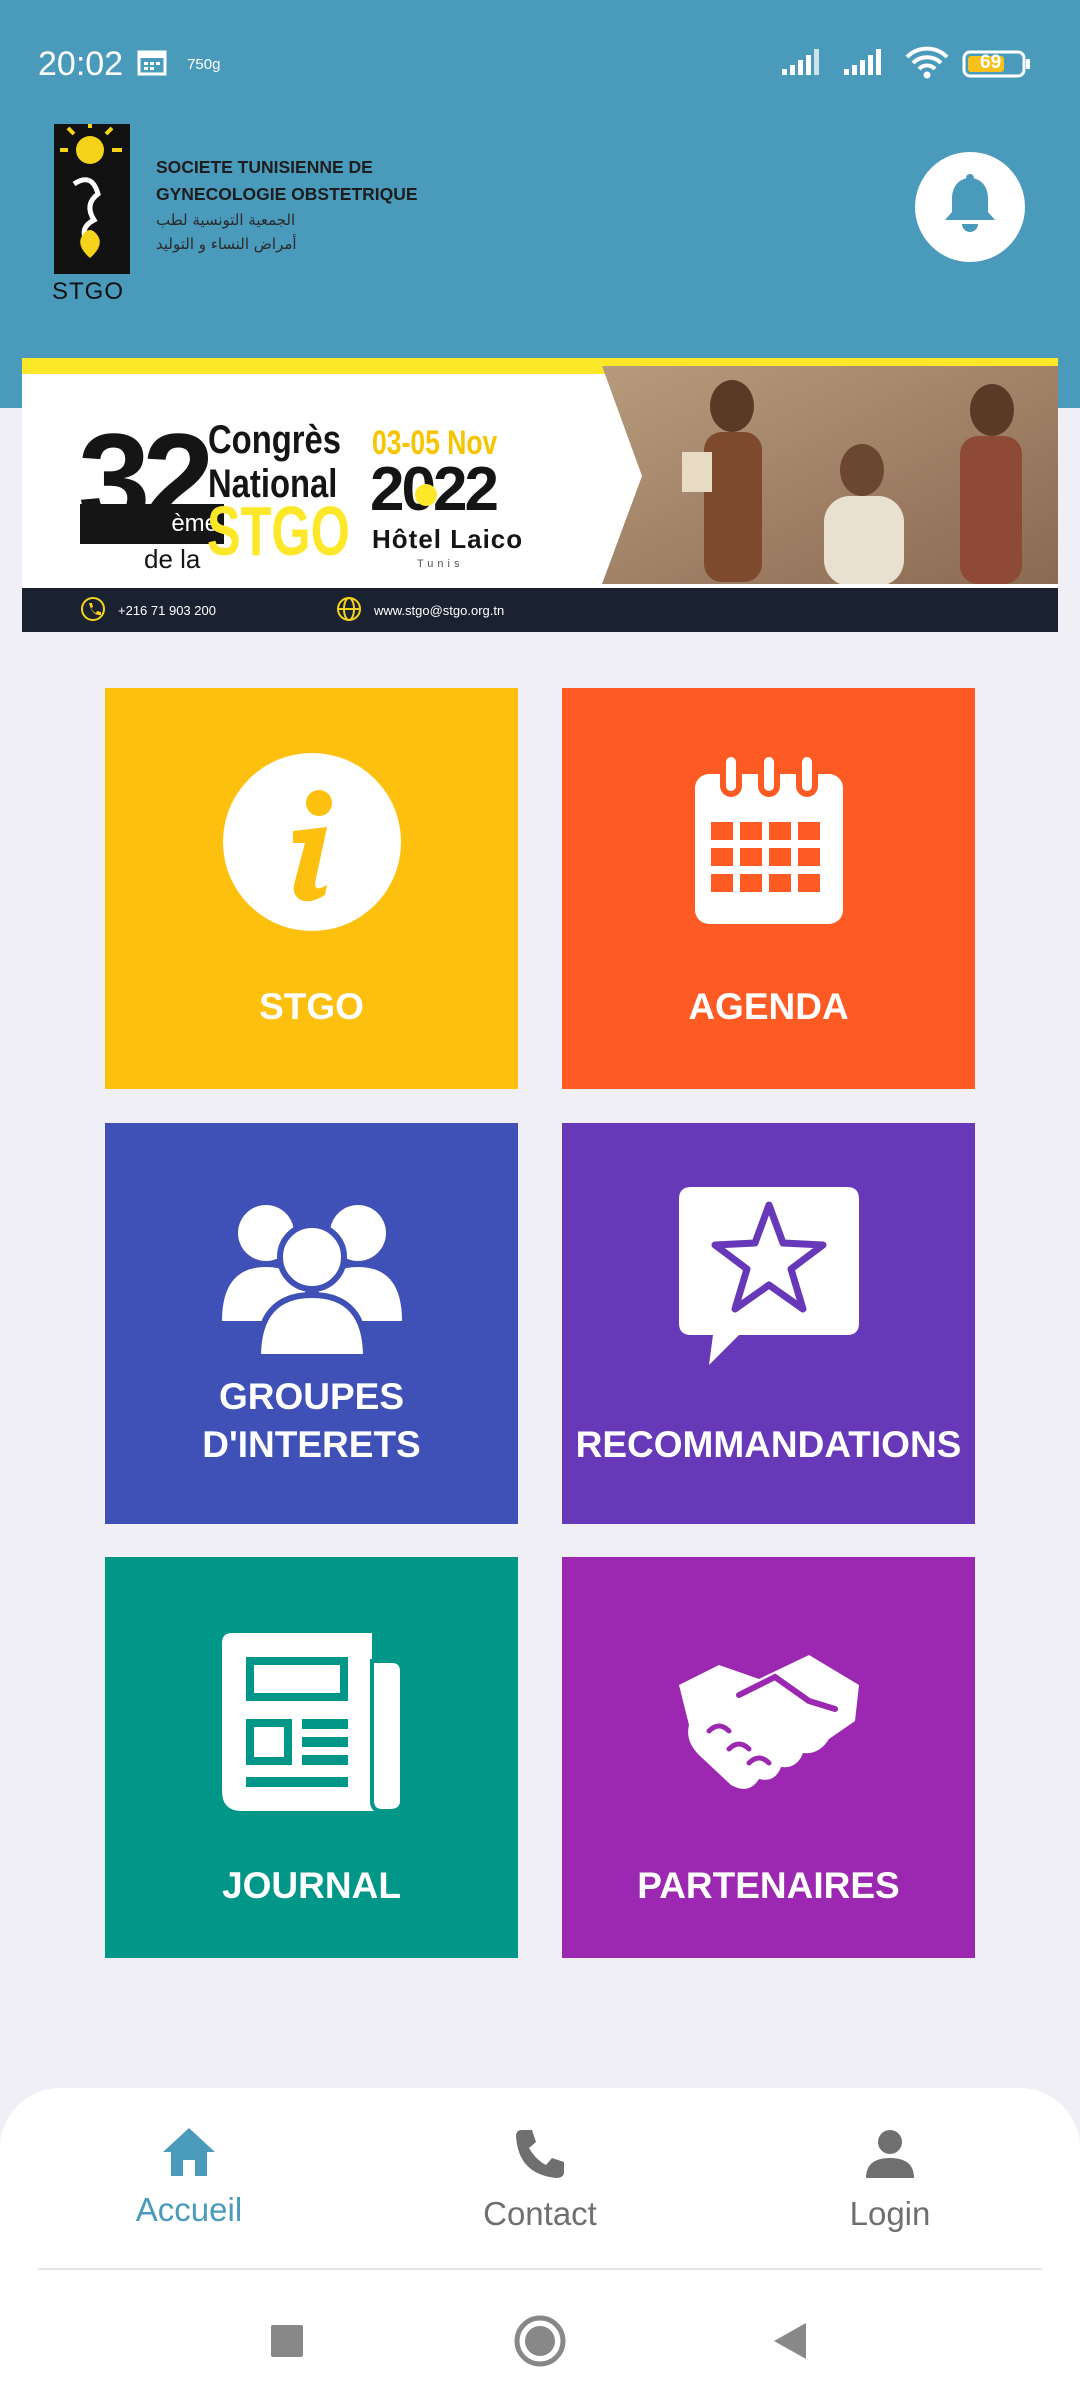 This screenshot has height=2400, width=1080. I want to click on tile-recommandations: RECOMMANDATIONS, so click(768, 1323).